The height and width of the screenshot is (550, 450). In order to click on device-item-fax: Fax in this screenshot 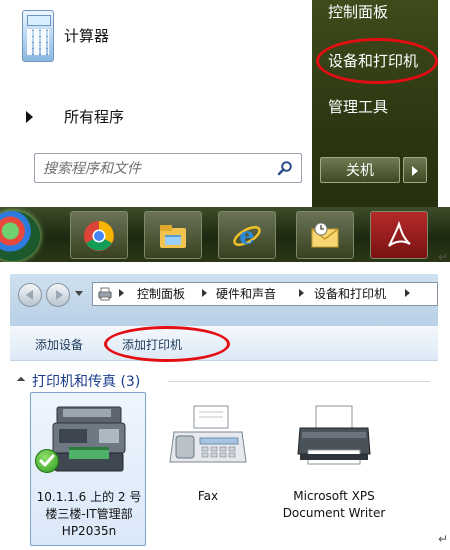, I will do `click(208, 469)`.